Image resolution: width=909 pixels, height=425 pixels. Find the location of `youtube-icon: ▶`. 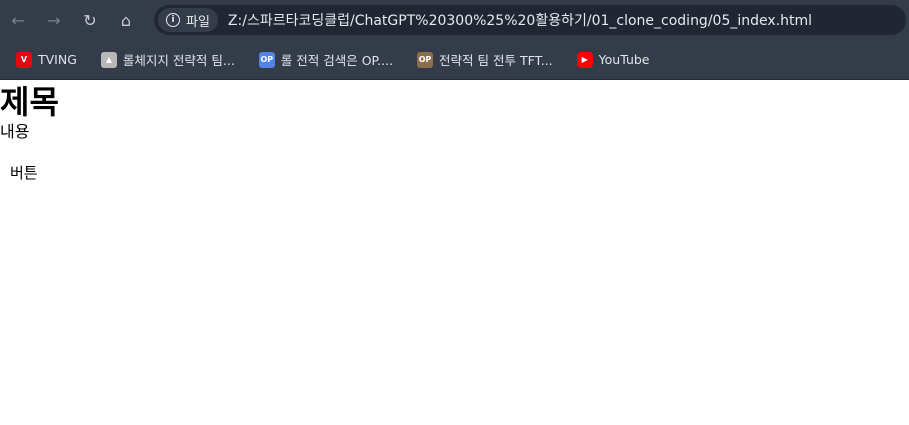

youtube-icon: ▶ is located at coordinates (584, 59).